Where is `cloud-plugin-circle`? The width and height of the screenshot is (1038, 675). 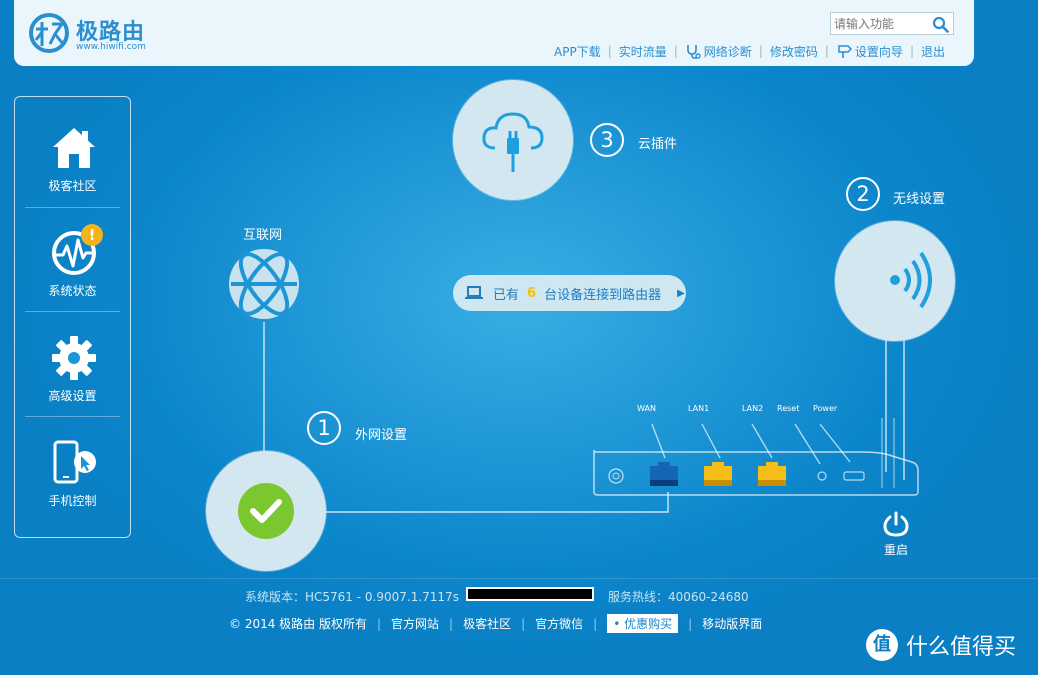 cloud-plugin-circle is located at coordinates (513, 140).